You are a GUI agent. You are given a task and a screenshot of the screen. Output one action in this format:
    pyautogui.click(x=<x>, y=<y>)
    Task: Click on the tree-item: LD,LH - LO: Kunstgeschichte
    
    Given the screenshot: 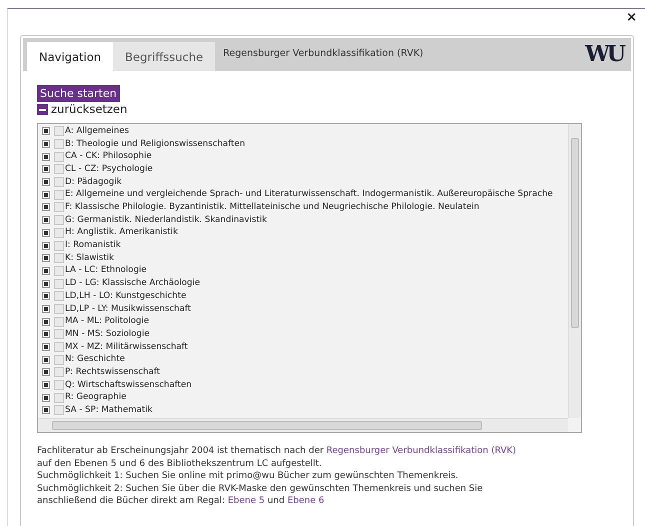 What is the action you would take?
    pyautogui.click(x=125, y=296)
    